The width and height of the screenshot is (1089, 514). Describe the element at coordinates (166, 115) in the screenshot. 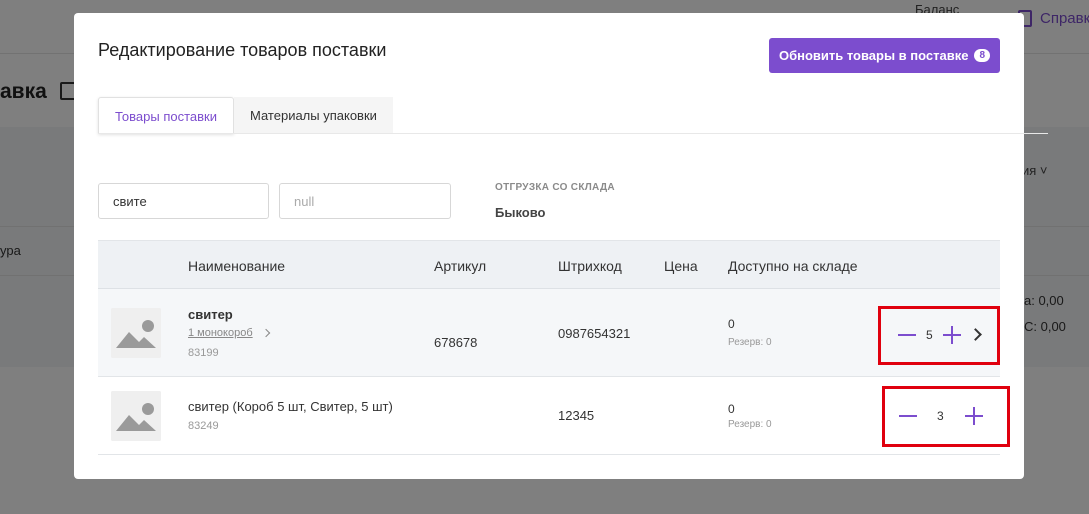

I see `tab-supply-items: Товары поставки` at that location.